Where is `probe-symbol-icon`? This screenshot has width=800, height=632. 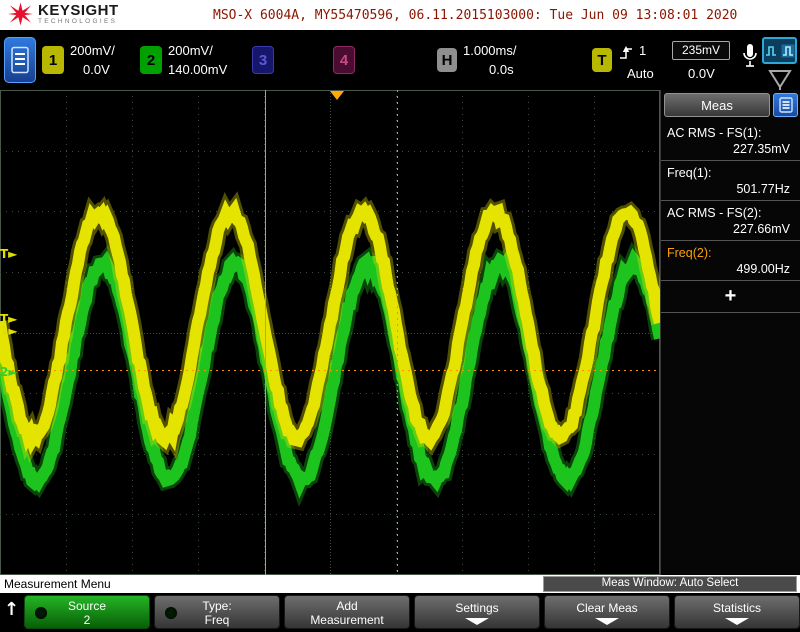 probe-symbol-icon is located at coordinates (780, 80).